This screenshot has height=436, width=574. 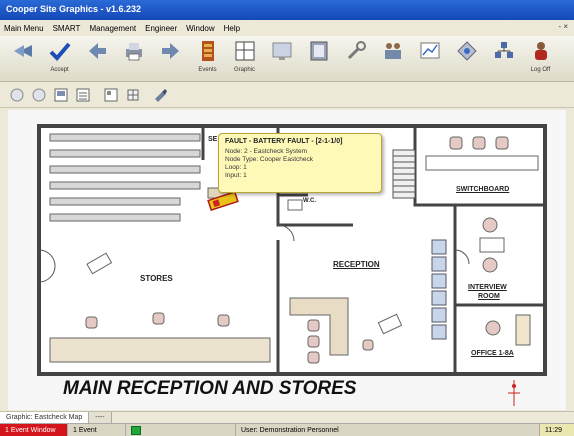 What do you see at coordinates (100, 417) in the screenshot?
I see `tab-placeholder: ----` at bounding box center [100, 417].